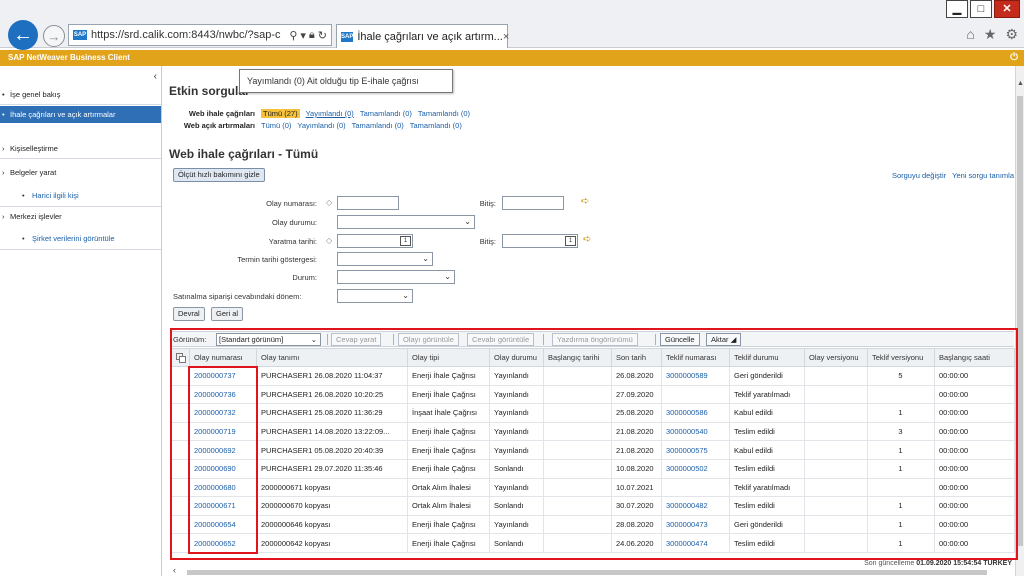 The width and height of the screenshot is (1024, 576). I want to click on query-link-yayimlandi: Yayımlandı (0), so click(321, 125).